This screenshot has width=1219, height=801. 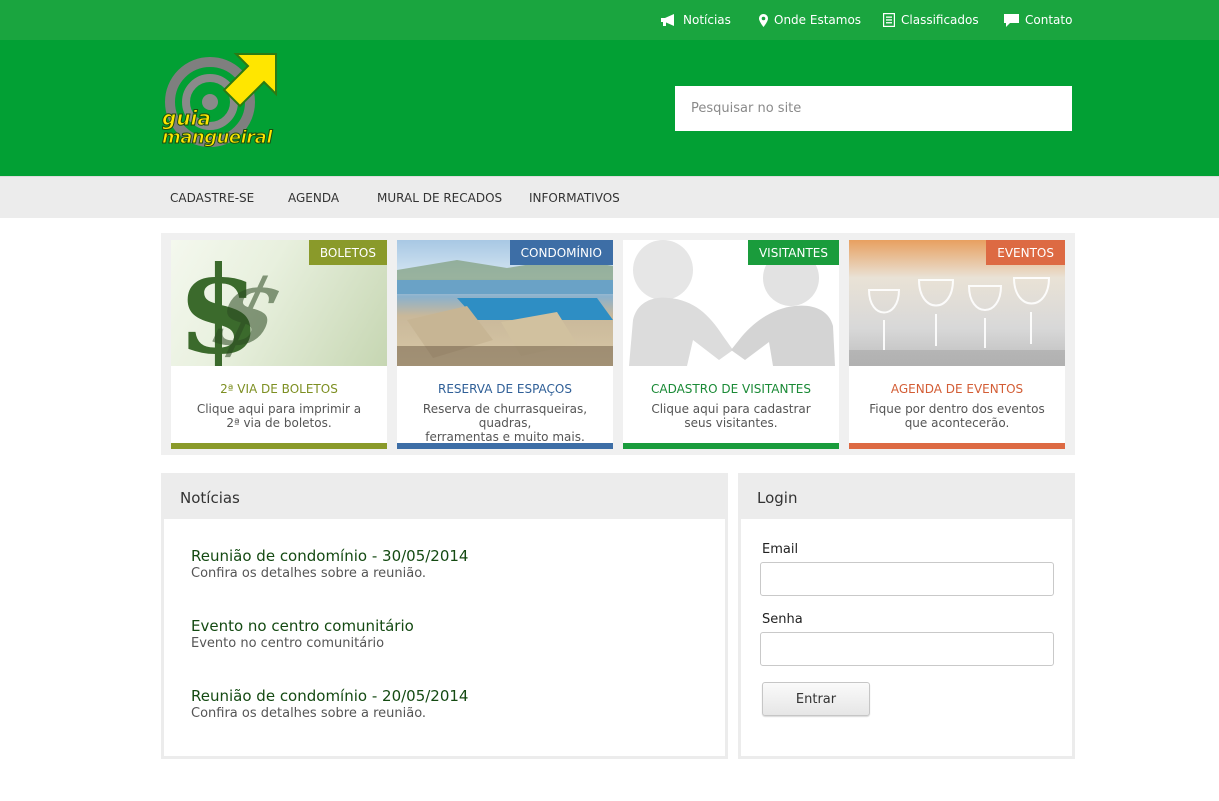 What do you see at coordinates (561, 252) in the screenshot?
I see `card-tag: CONDOMÍNIO` at bounding box center [561, 252].